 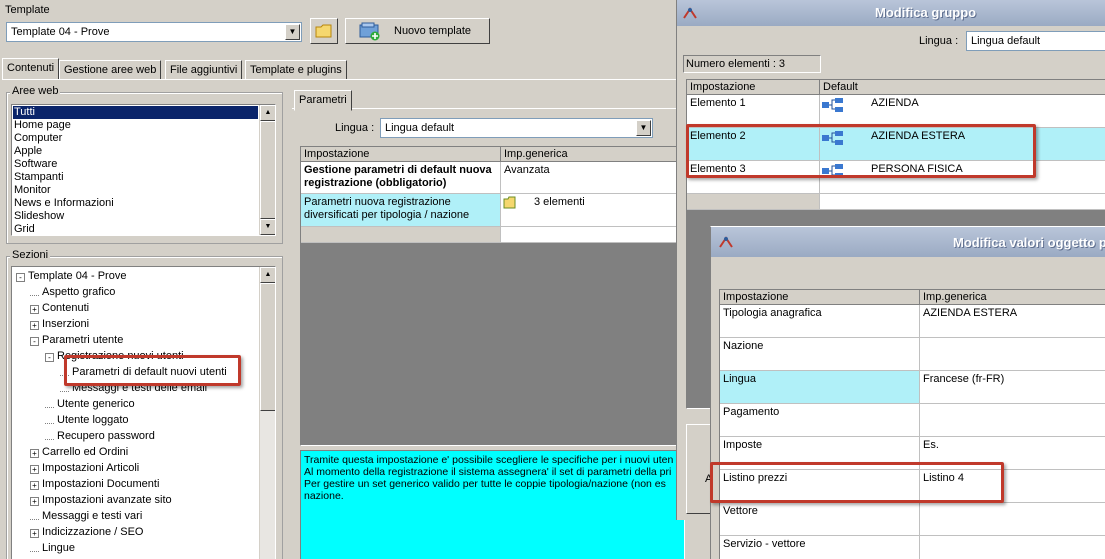 What do you see at coordinates (296, 70) in the screenshot?
I see `tab-template-e-plugins: Template e plugins` at bounding box center [296, 70].